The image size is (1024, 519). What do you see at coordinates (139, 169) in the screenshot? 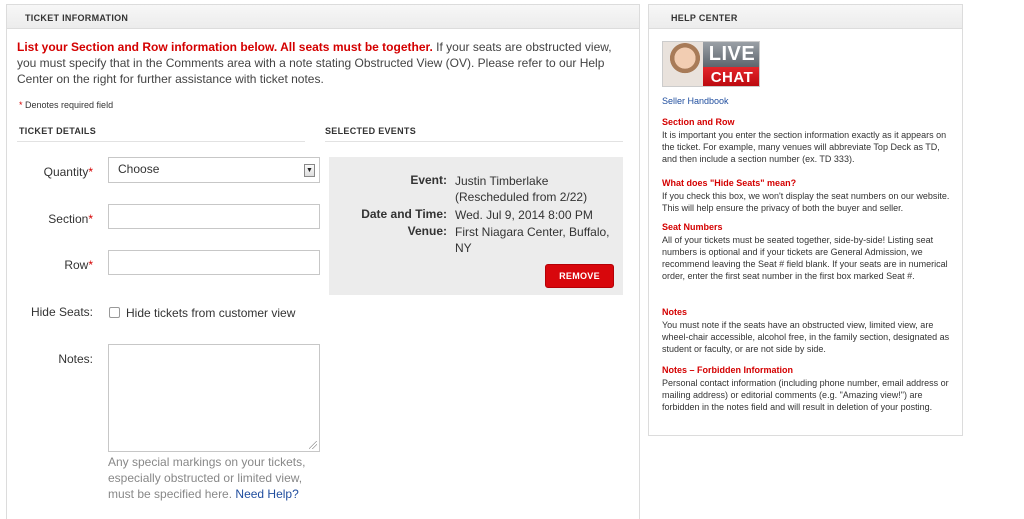
I see `quantity-selected-value: Choose` at bounding box center [139, 169].